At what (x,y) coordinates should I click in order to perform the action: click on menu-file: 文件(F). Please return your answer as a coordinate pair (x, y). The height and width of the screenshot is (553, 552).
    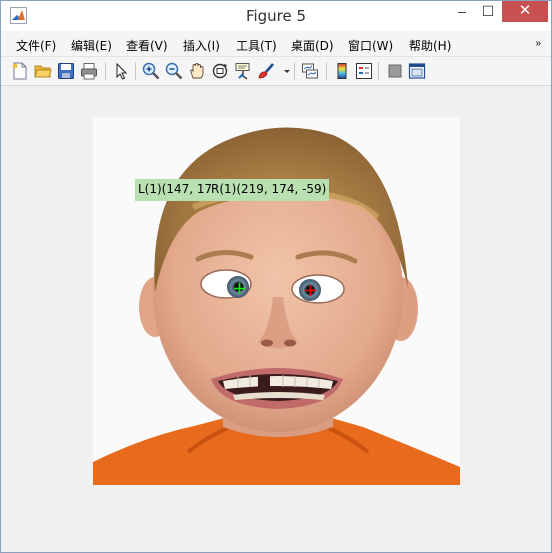
    Looking at the image, I should click on (36, 45).